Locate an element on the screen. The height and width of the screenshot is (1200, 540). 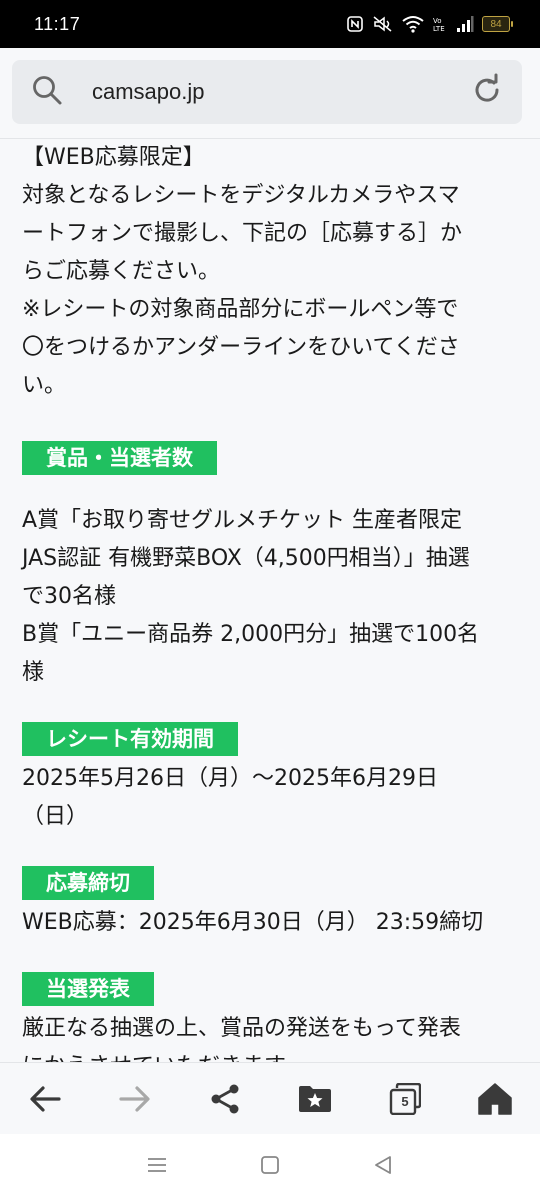
volte-icon: Vo LTE is located at coordinates (440, 24).